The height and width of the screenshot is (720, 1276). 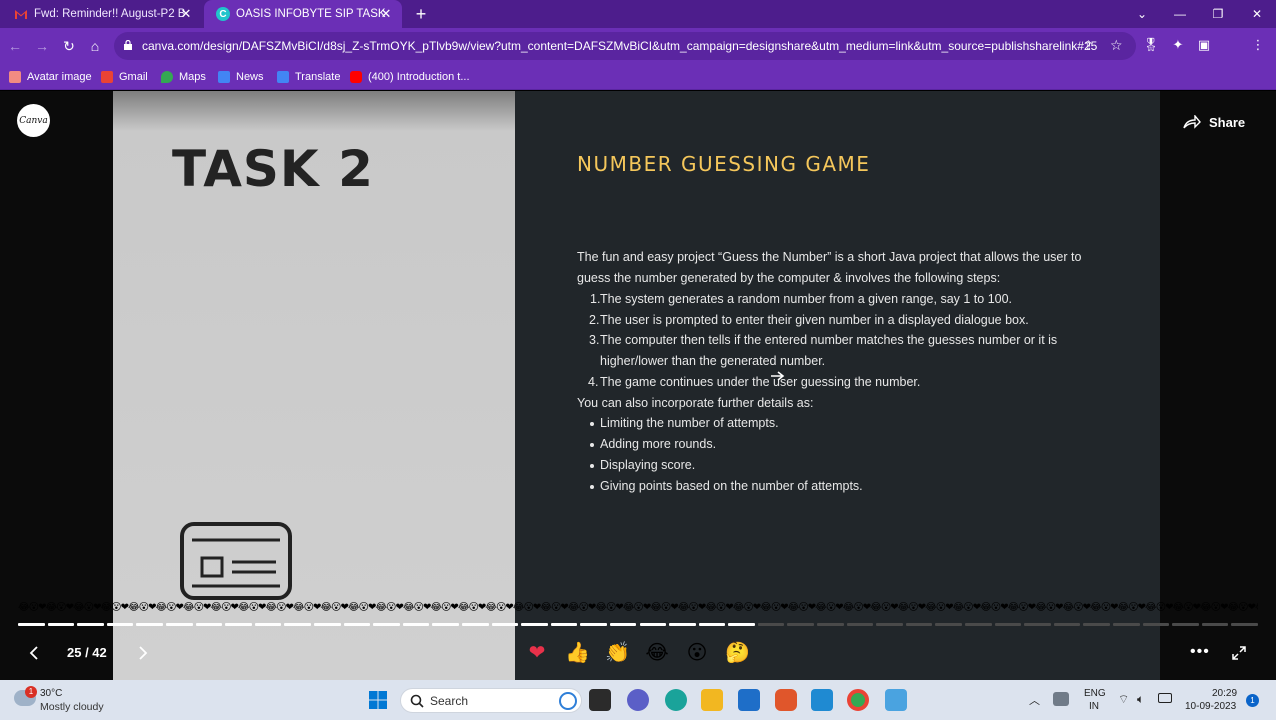 What do you see at coordinates (600, 700) in the screenshot?
I see `task-view-icon` at bounding box center [600, 700].